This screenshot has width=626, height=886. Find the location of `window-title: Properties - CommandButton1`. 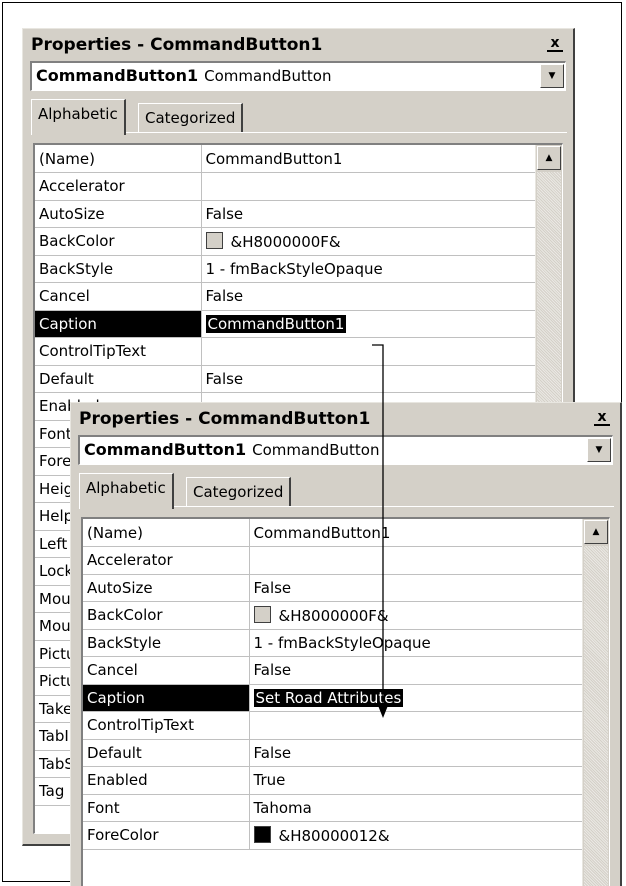

window-title: Properties - CommandButton1 is located at coordinates (225, 419).